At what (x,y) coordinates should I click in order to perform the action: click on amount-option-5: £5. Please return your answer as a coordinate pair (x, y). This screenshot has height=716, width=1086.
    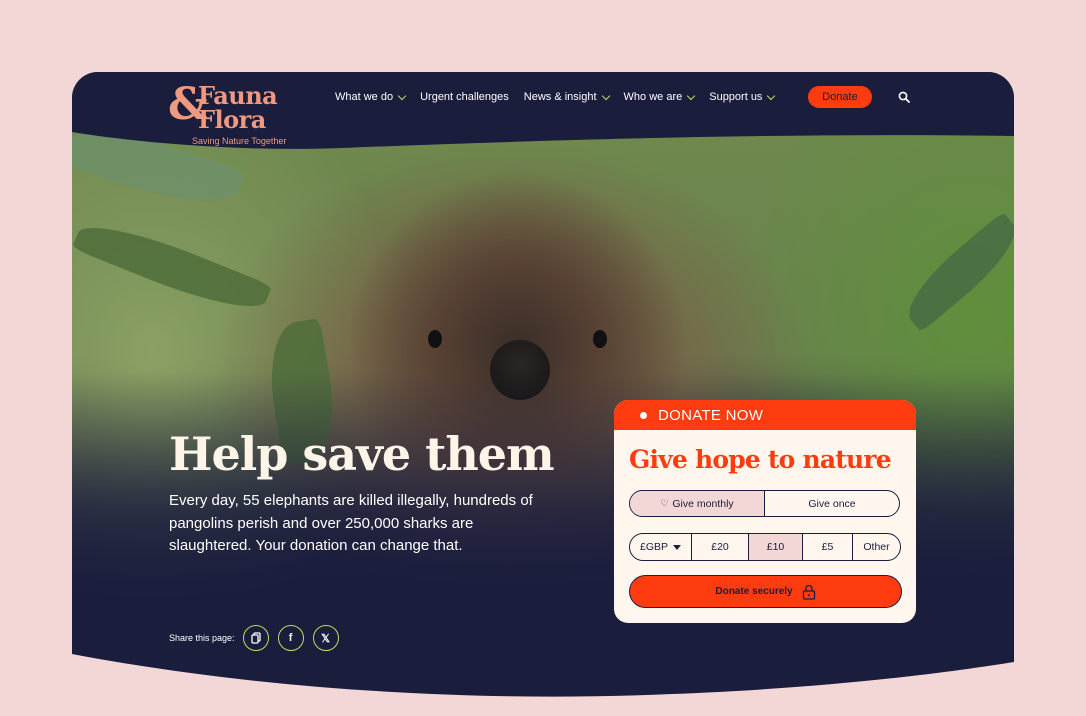
    Looking at the image, I should click on (828, 547).